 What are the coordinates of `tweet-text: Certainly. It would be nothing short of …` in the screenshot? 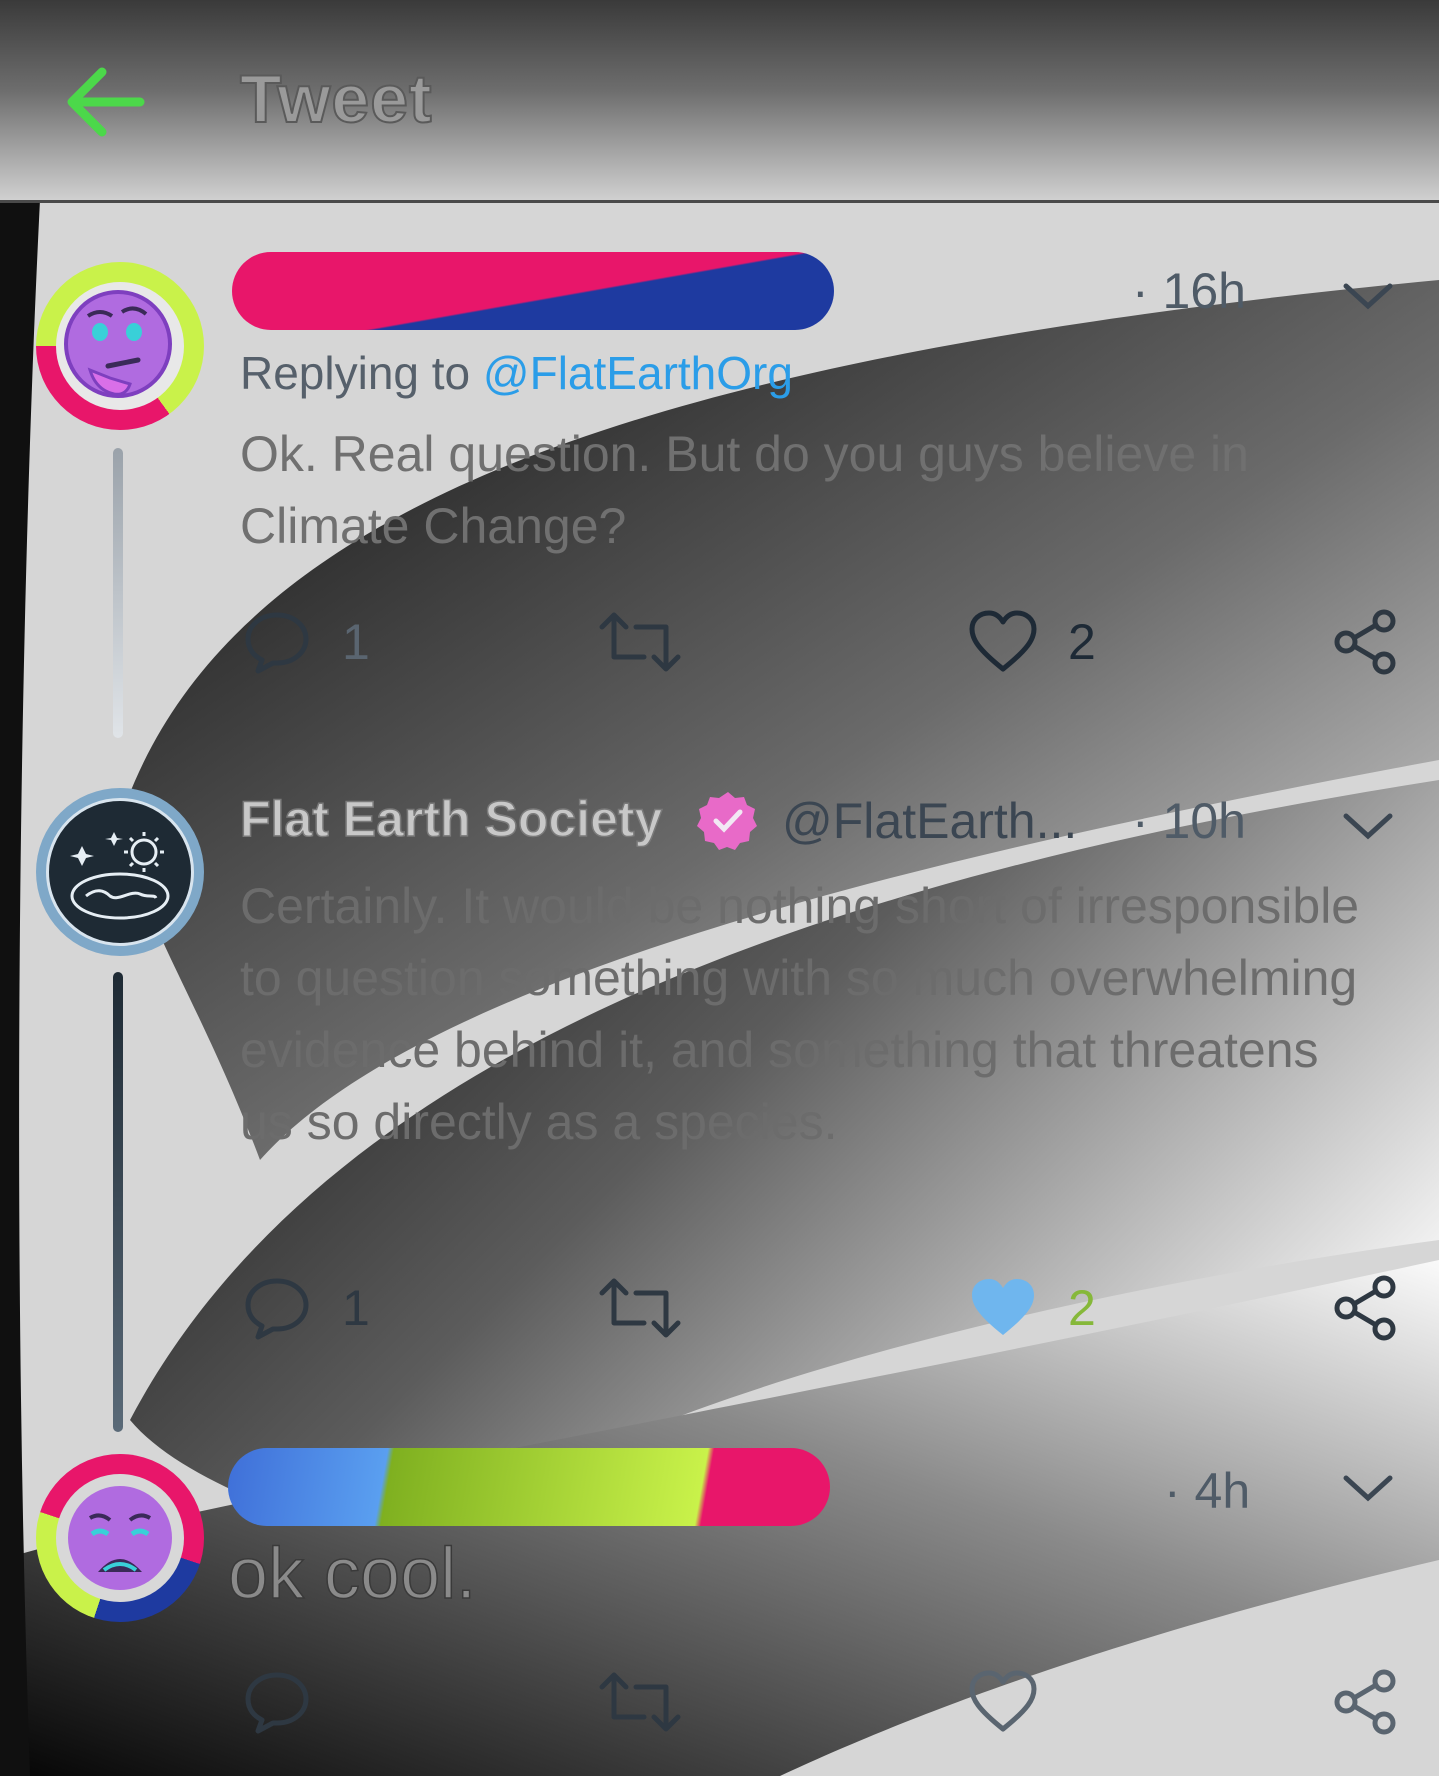 It's located at (800, 1014).